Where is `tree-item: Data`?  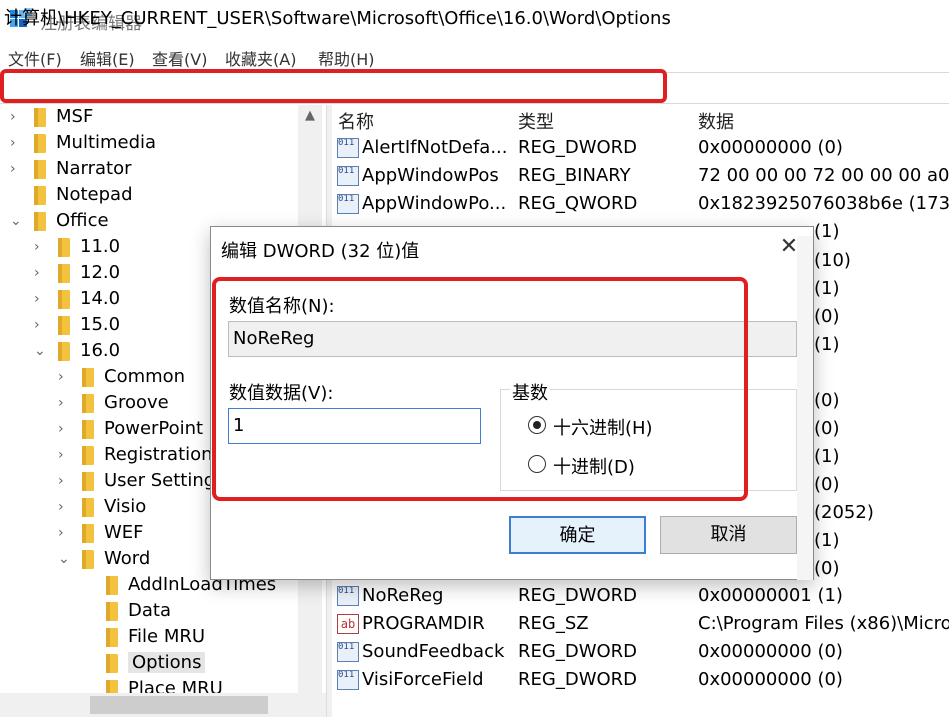
tree-item: Data is located at coordinates (149, 612).